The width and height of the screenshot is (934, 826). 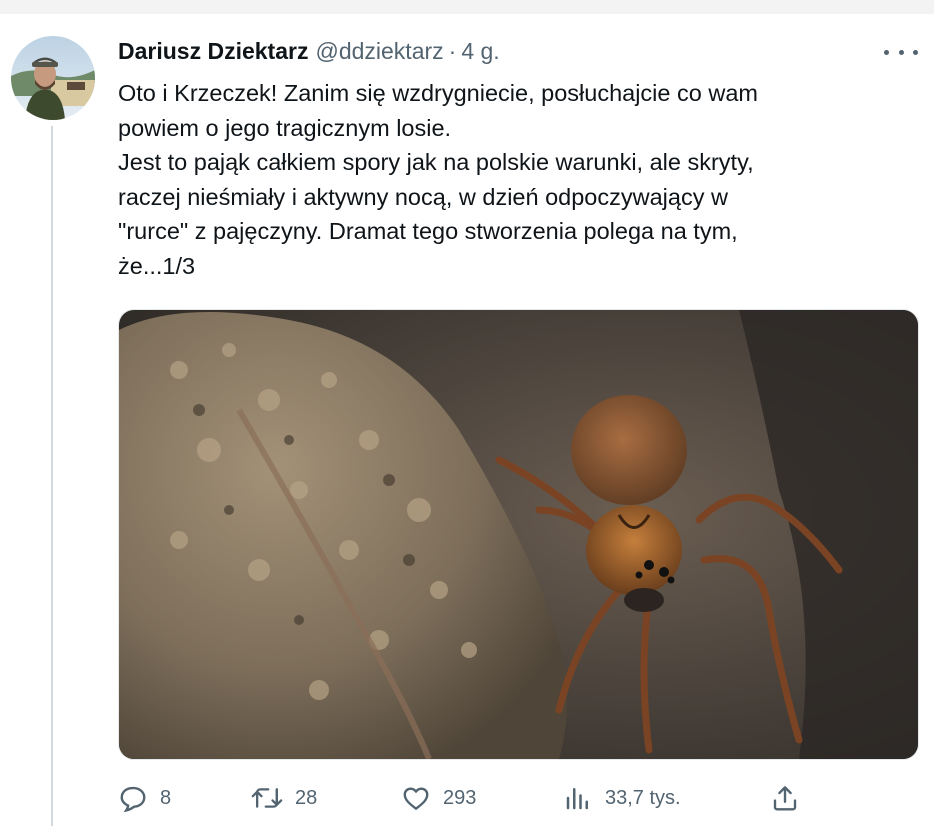 What do you see at coordinates (518, 798) in the screenshot?
I see `tweet-actions: 8 28 293 33,7 tys.` at bounding box center [518, 798].